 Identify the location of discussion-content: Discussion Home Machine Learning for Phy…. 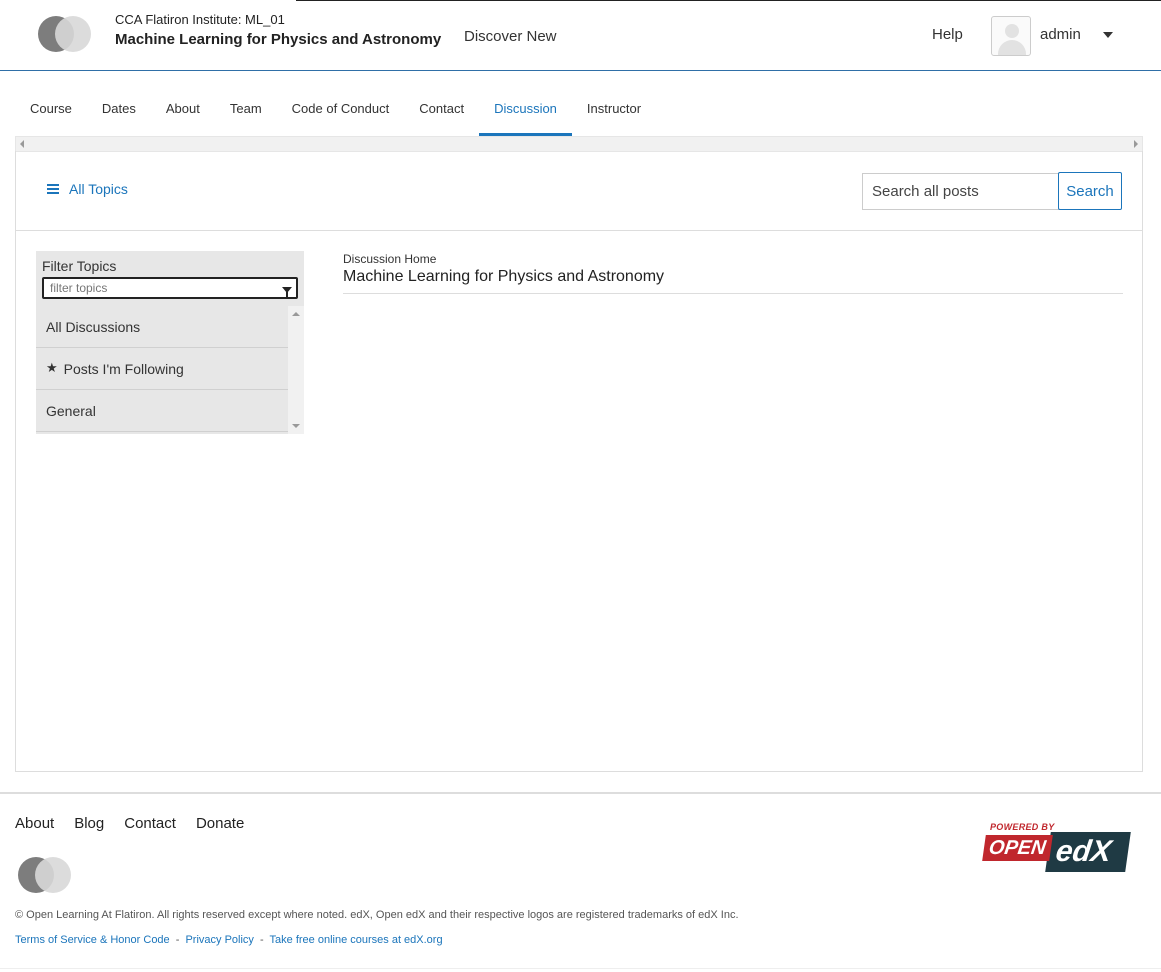
(733, 272).